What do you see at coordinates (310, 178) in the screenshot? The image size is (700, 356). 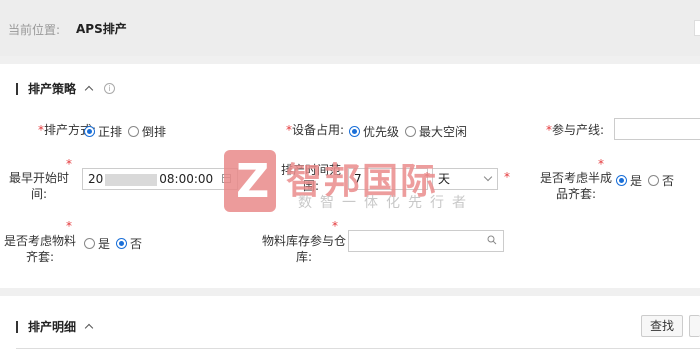 I see `range-label: 排产时间范围:` at bounding box center [310, 178].